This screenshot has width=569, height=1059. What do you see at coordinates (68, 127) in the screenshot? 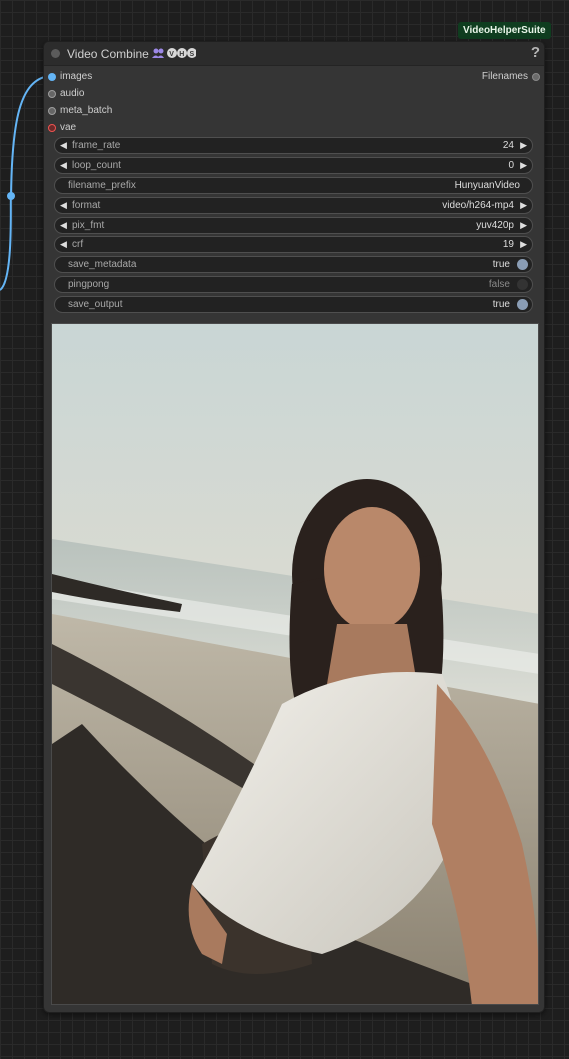
I see `input-label: vae` at bounding box center [68, 127].